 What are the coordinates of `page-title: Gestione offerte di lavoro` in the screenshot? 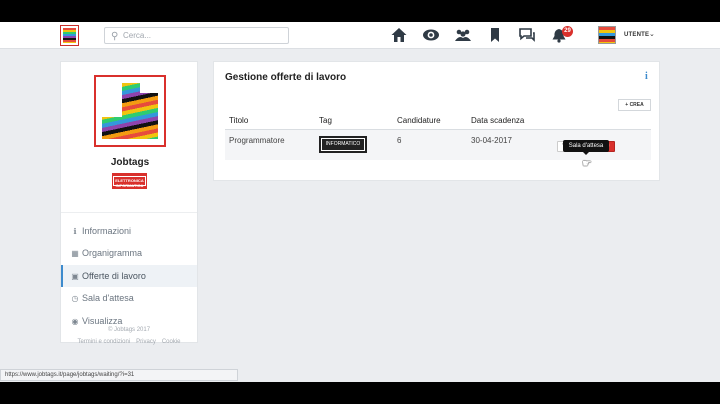 It's located at (286, 77).